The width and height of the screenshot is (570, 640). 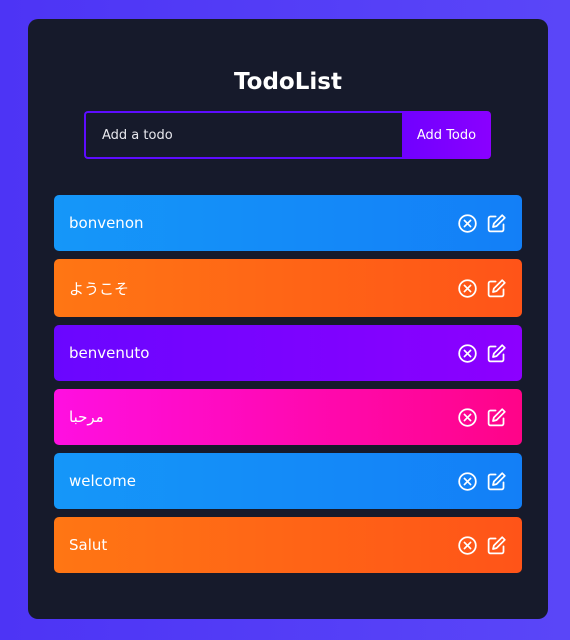 What do you see at coordinates (288, 481) in the screenshot?
I see `todo-item: welcome` at bounding box center [288, 481].